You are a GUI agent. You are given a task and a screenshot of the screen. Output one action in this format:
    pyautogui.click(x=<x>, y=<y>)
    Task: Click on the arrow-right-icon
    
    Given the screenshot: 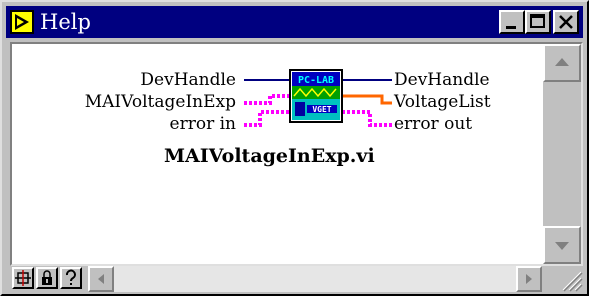 What is the action you would take?
    pyautogui.click(x=529, y=279)
    